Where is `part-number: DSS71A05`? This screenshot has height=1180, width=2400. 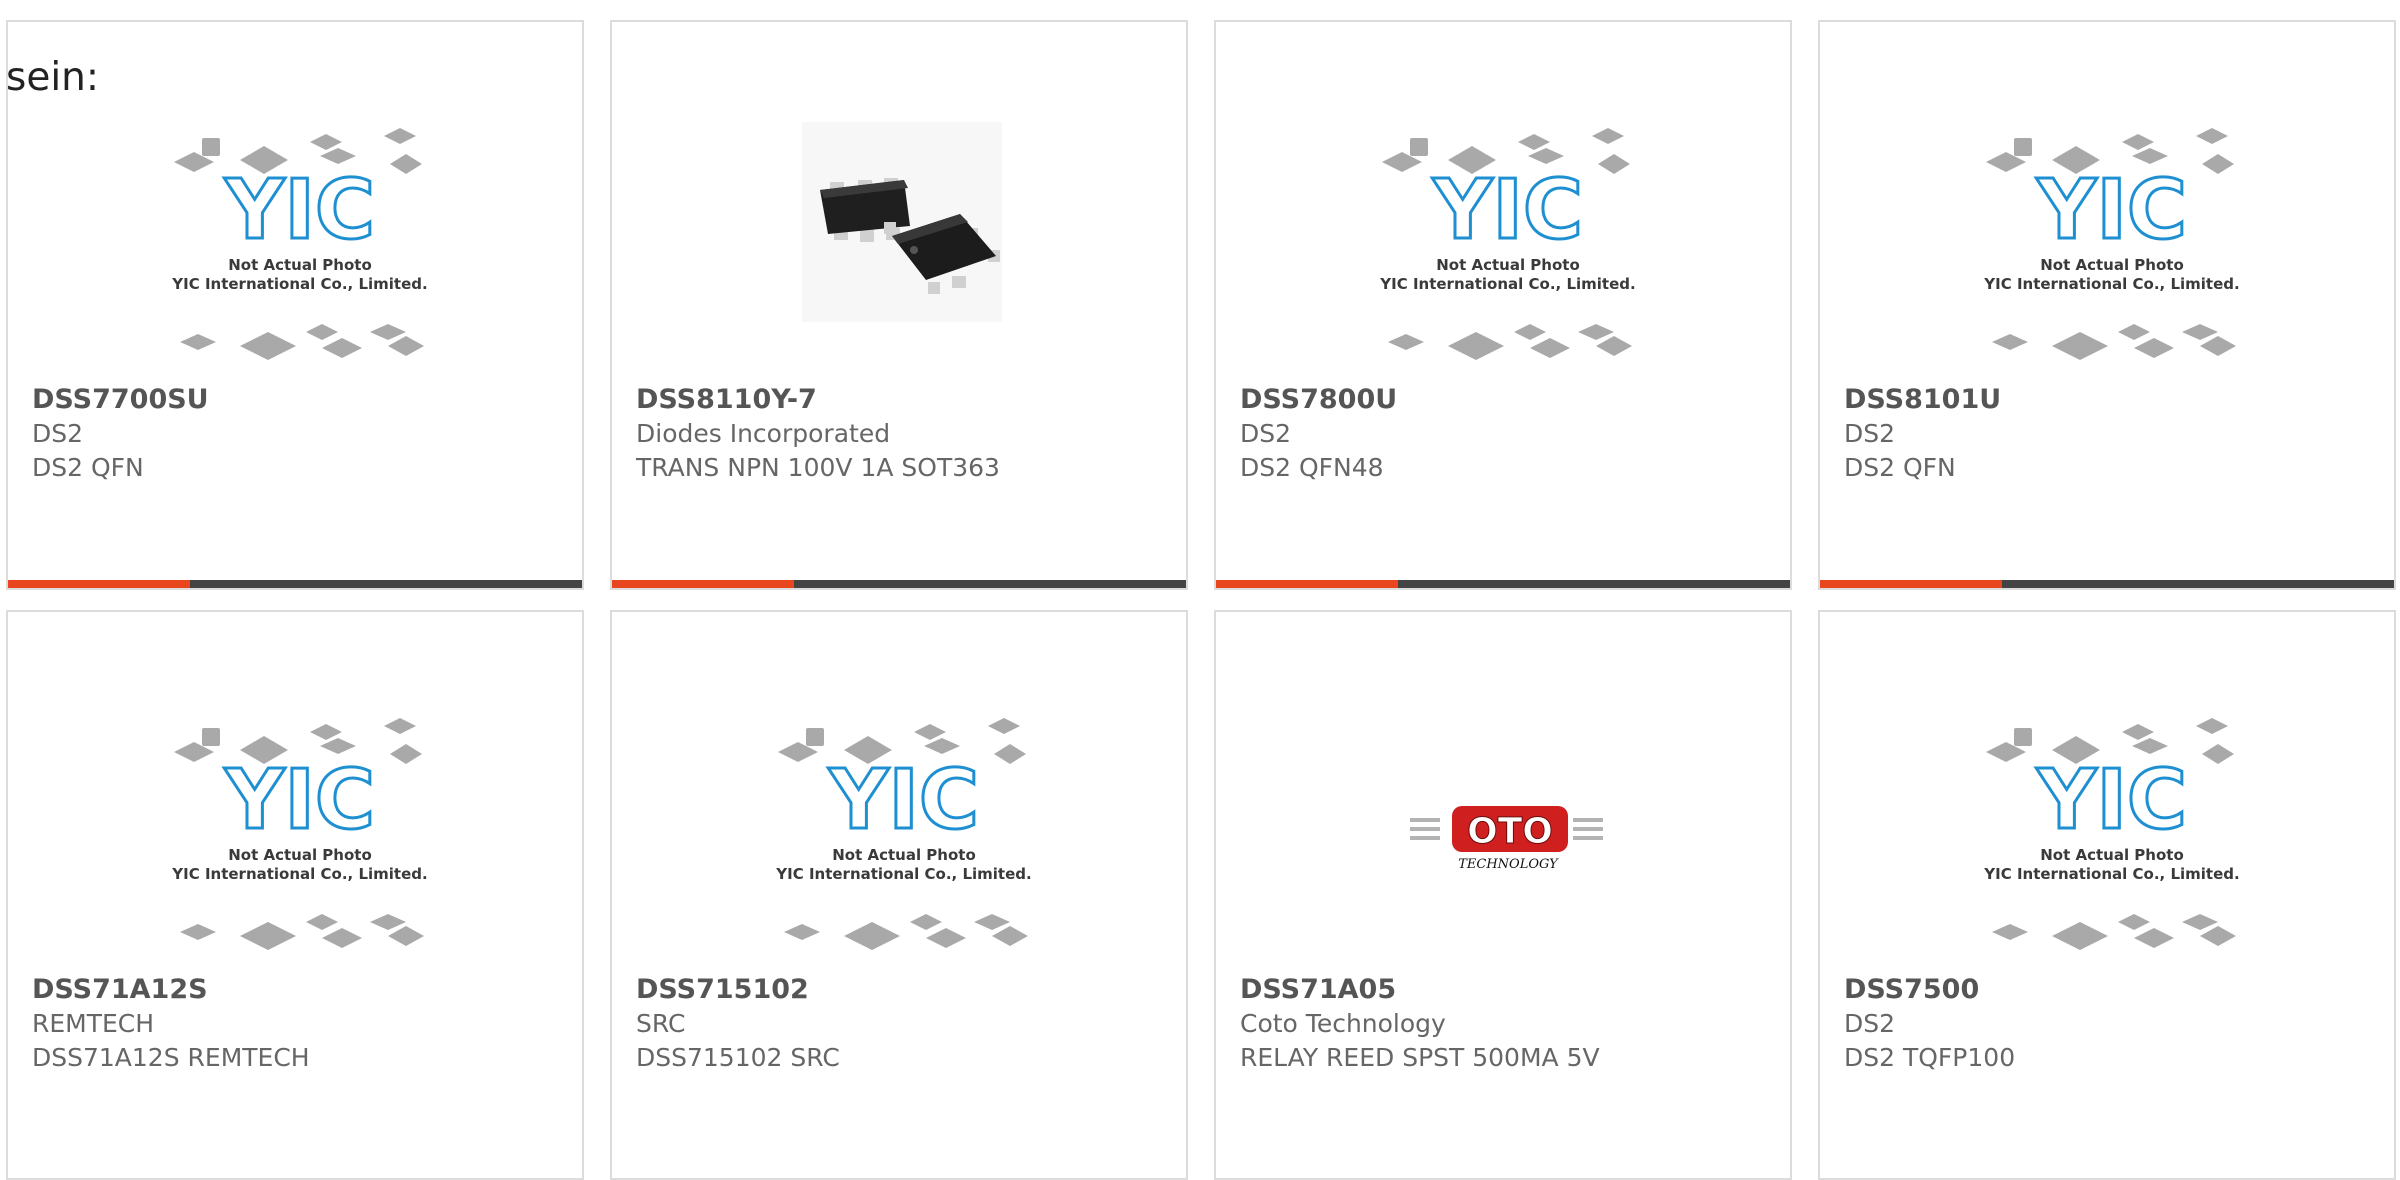 part-number: DSS71A05 is located at coordinates (1505, 989).